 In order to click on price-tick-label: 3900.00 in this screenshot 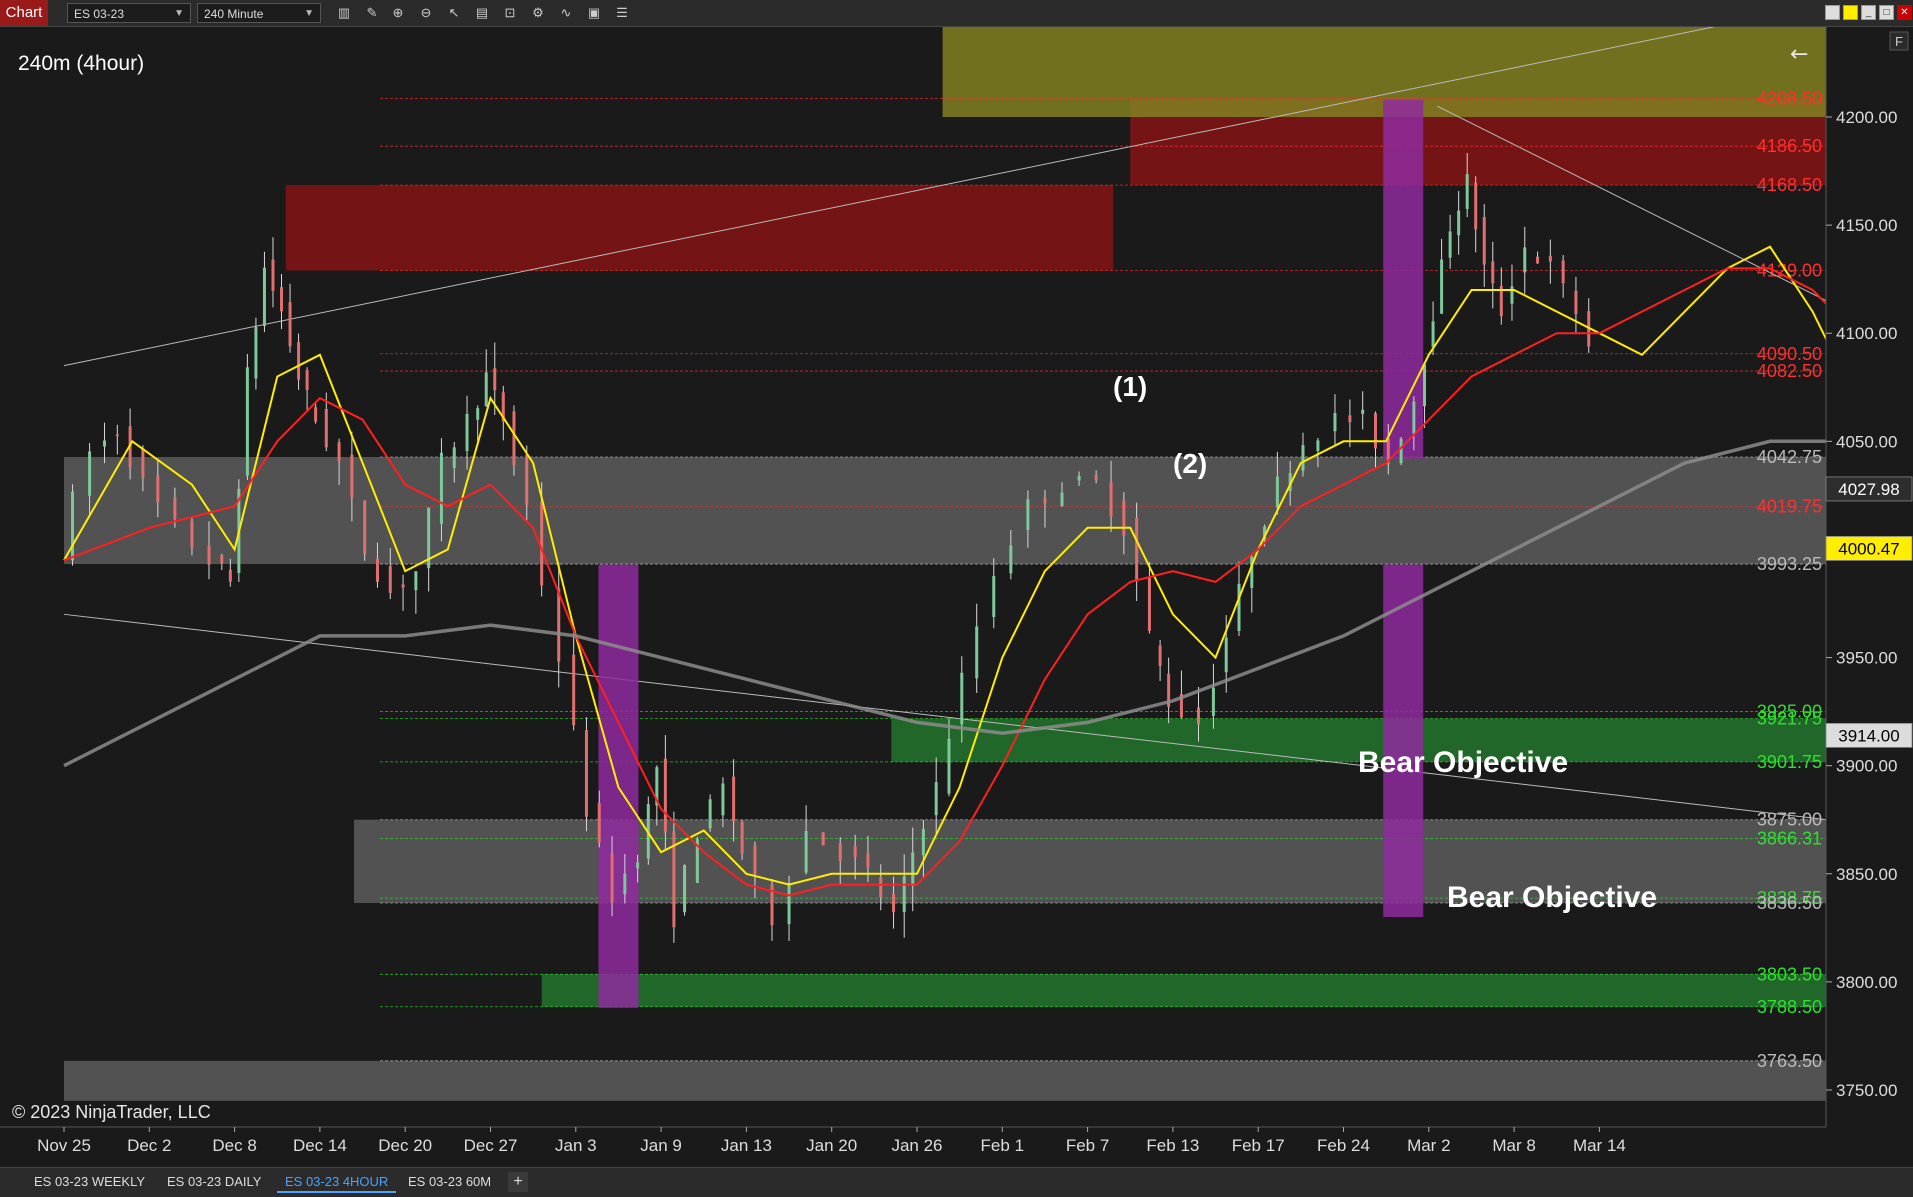, I will do `click(1866, 766)`.